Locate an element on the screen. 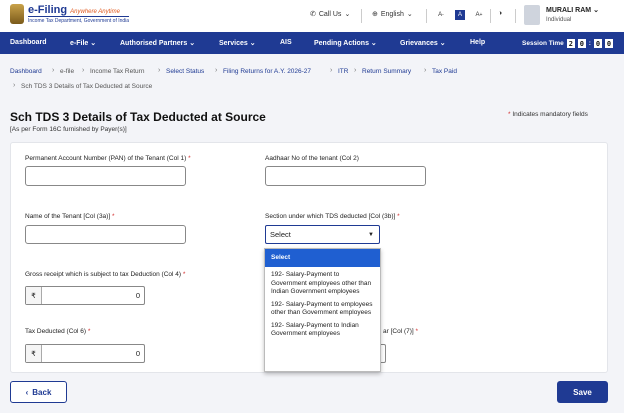  back-button: ‹ Back is located at coordinates (38, 392).